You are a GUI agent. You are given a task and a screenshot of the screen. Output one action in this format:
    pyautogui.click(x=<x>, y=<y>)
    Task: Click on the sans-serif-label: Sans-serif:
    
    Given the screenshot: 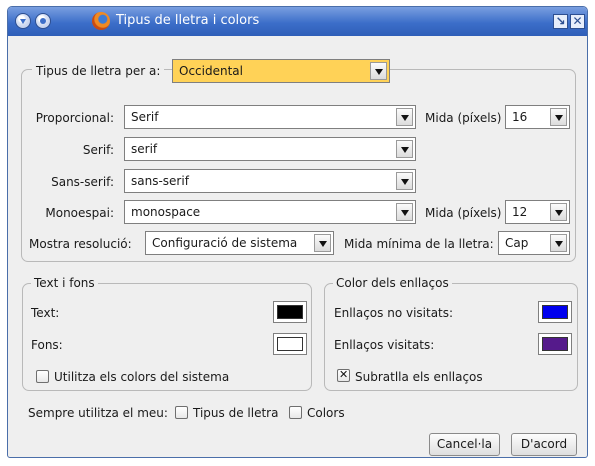 What is the action you would take?
    pyautogui.click(x=82, y=182)
    